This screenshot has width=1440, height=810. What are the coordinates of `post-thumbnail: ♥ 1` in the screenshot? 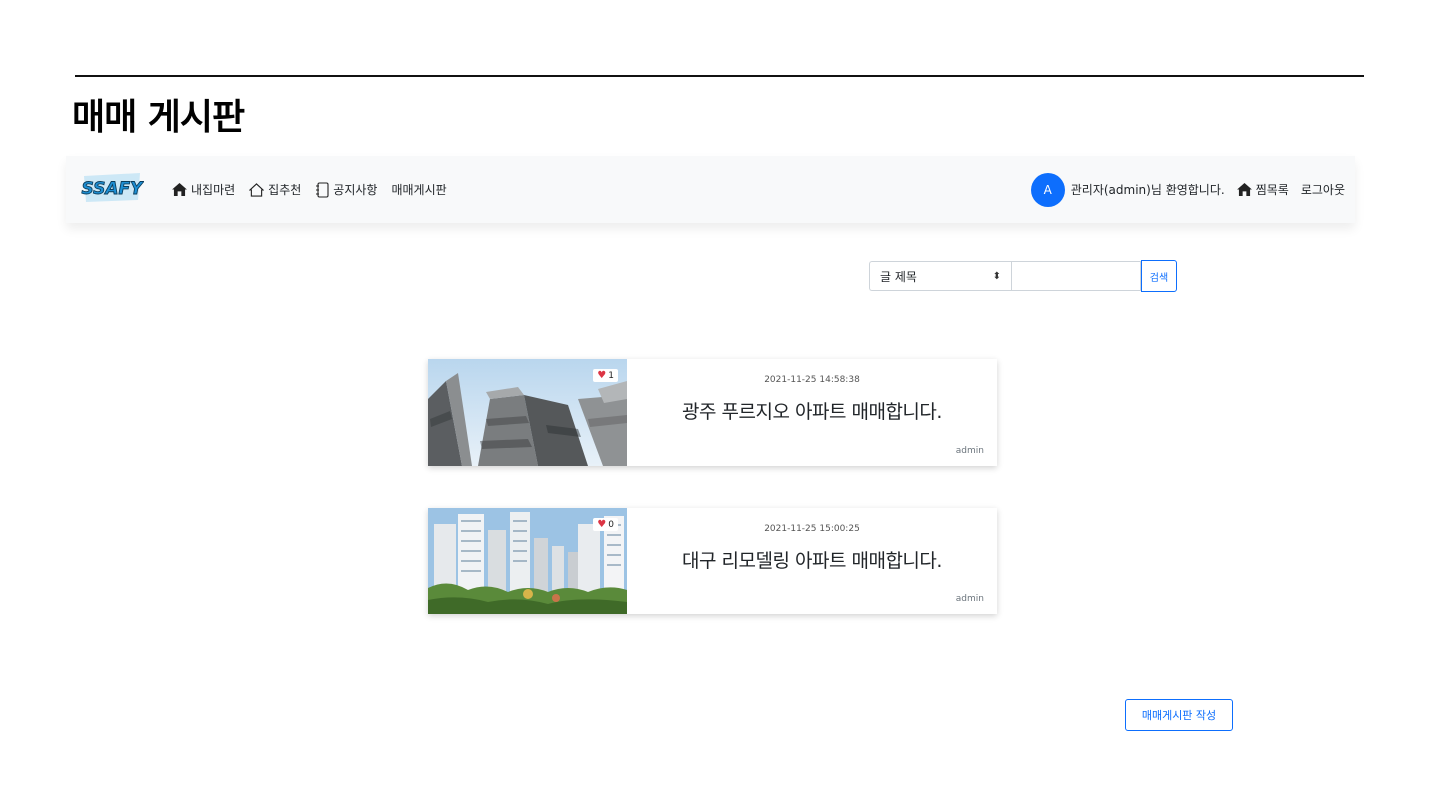 It's located at (527, 412).